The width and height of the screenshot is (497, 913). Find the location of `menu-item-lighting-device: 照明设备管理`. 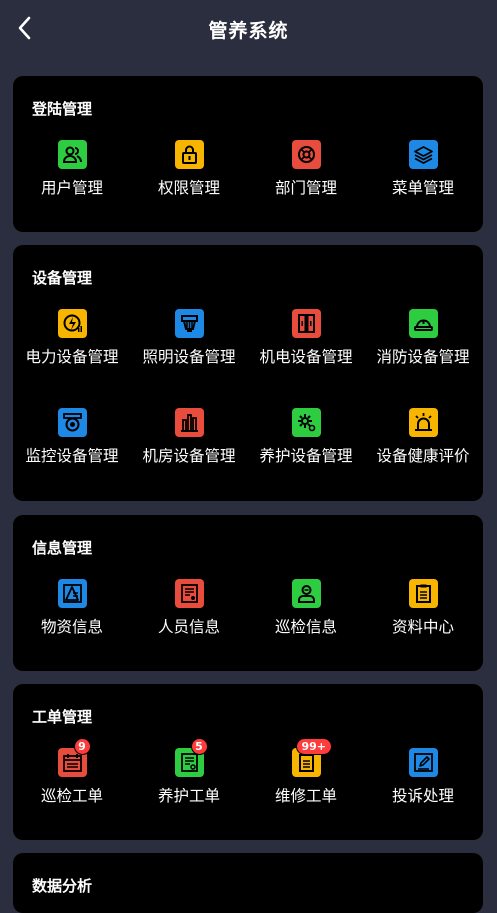

menu-item-lighting-device: 照明设备管理 is located at coordinates (189, 344).